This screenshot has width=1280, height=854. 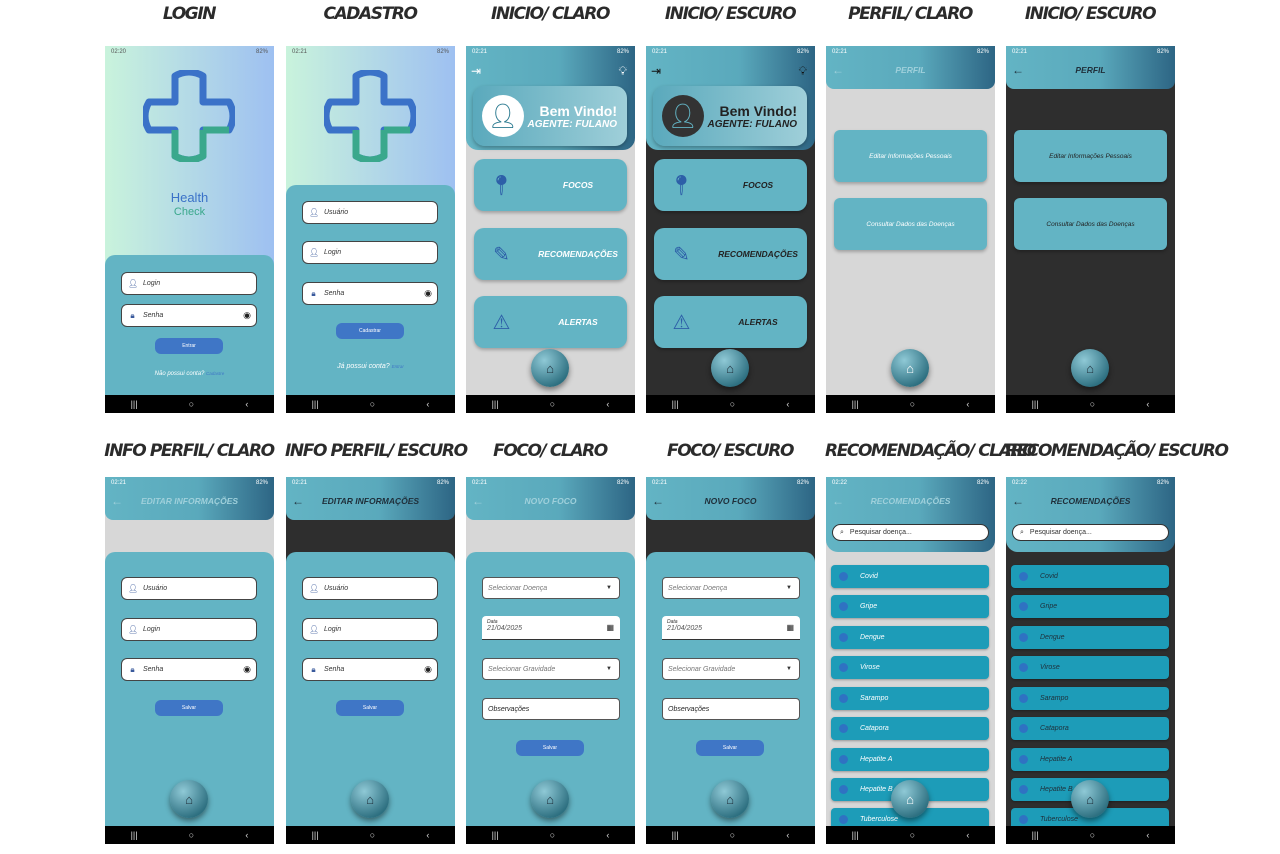 What do you see at coordinates (189, 346) in the screenshot?
I see `enter-button: Entrar` at bounding box center [189, 346].